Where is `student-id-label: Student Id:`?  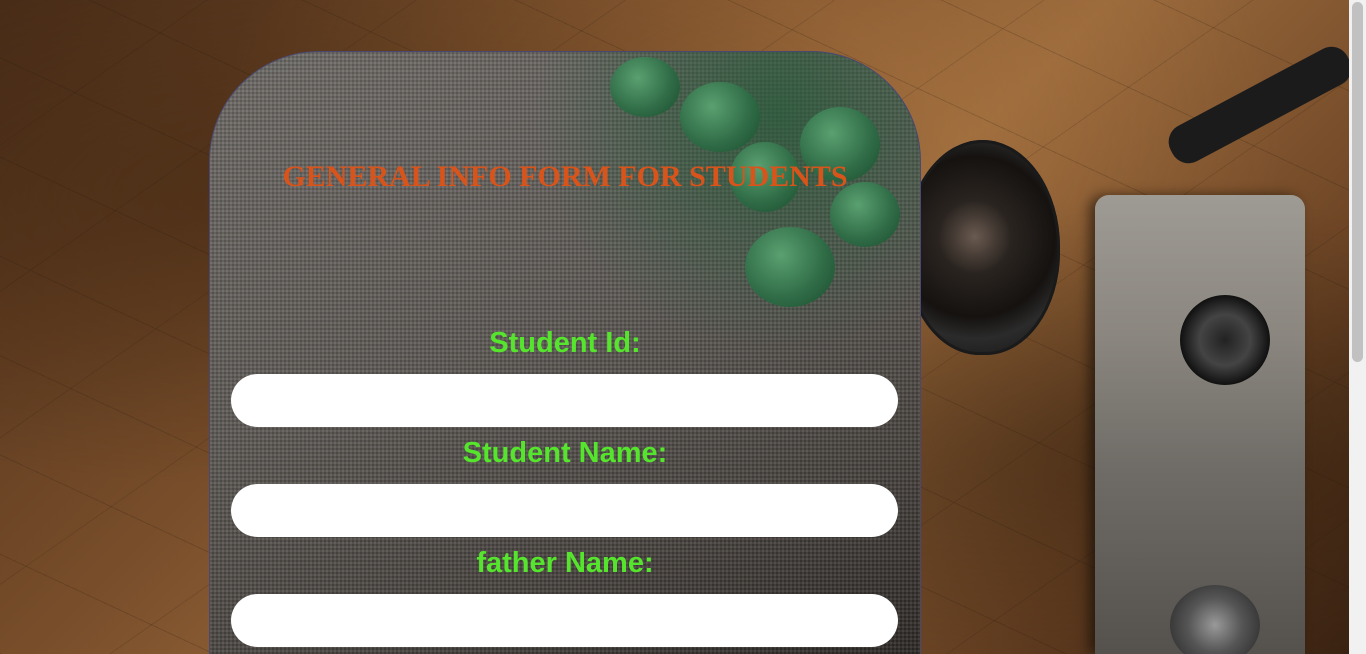 student-id-label: Student Id: is located at coordinates (565, 343).